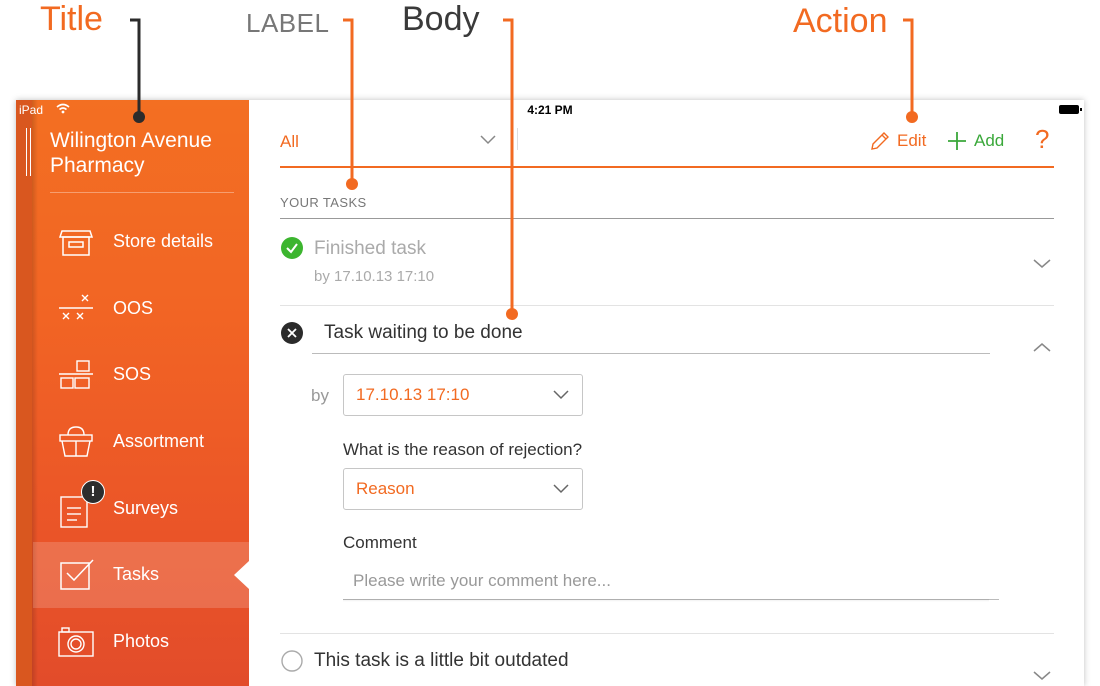  I want to click on sidebar-item-photos: Photos, so click(141, 642).